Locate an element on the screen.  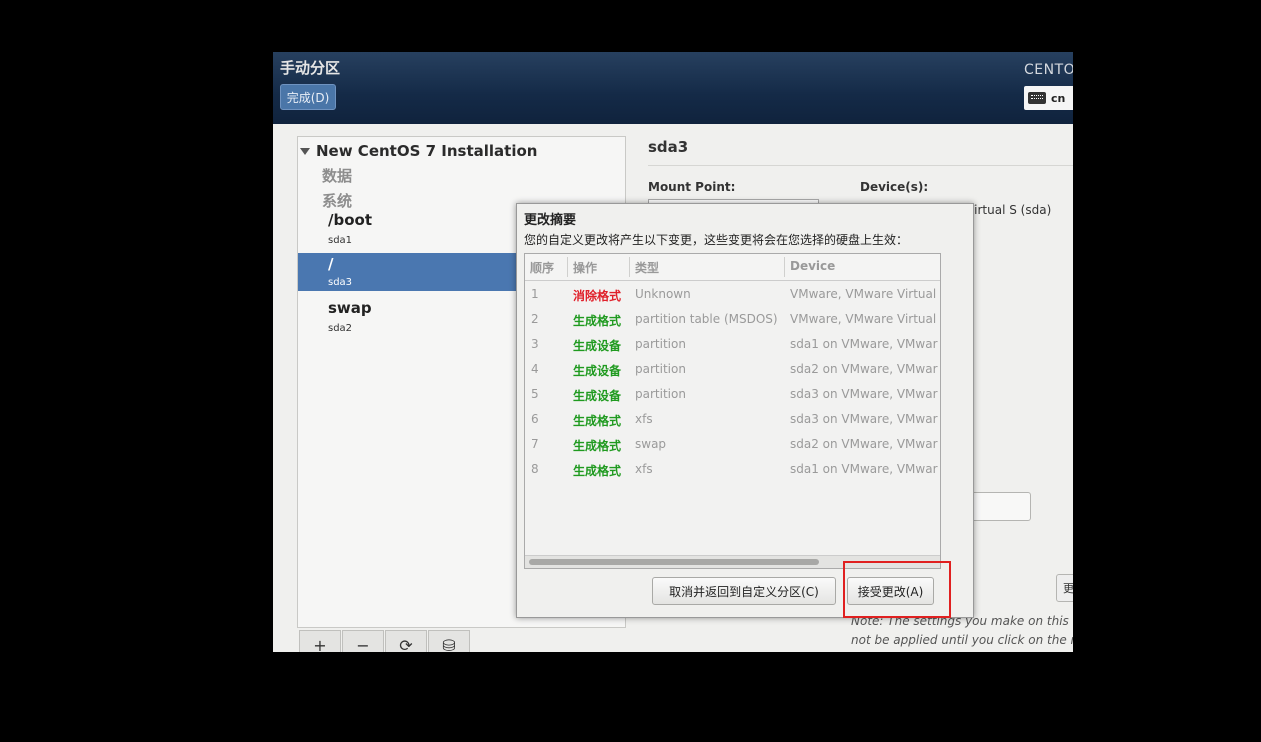
cell-order: 6 is located at coordinates (535, 419).